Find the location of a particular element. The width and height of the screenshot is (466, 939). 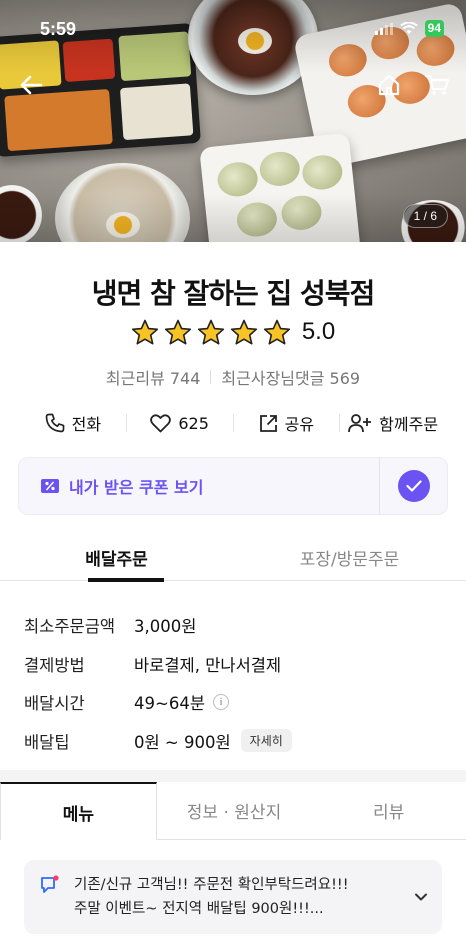

notice-line-1: 기존/신규 고객님!! 주문전 확인부탁드려요!!! is located at coordinates (211, 885).